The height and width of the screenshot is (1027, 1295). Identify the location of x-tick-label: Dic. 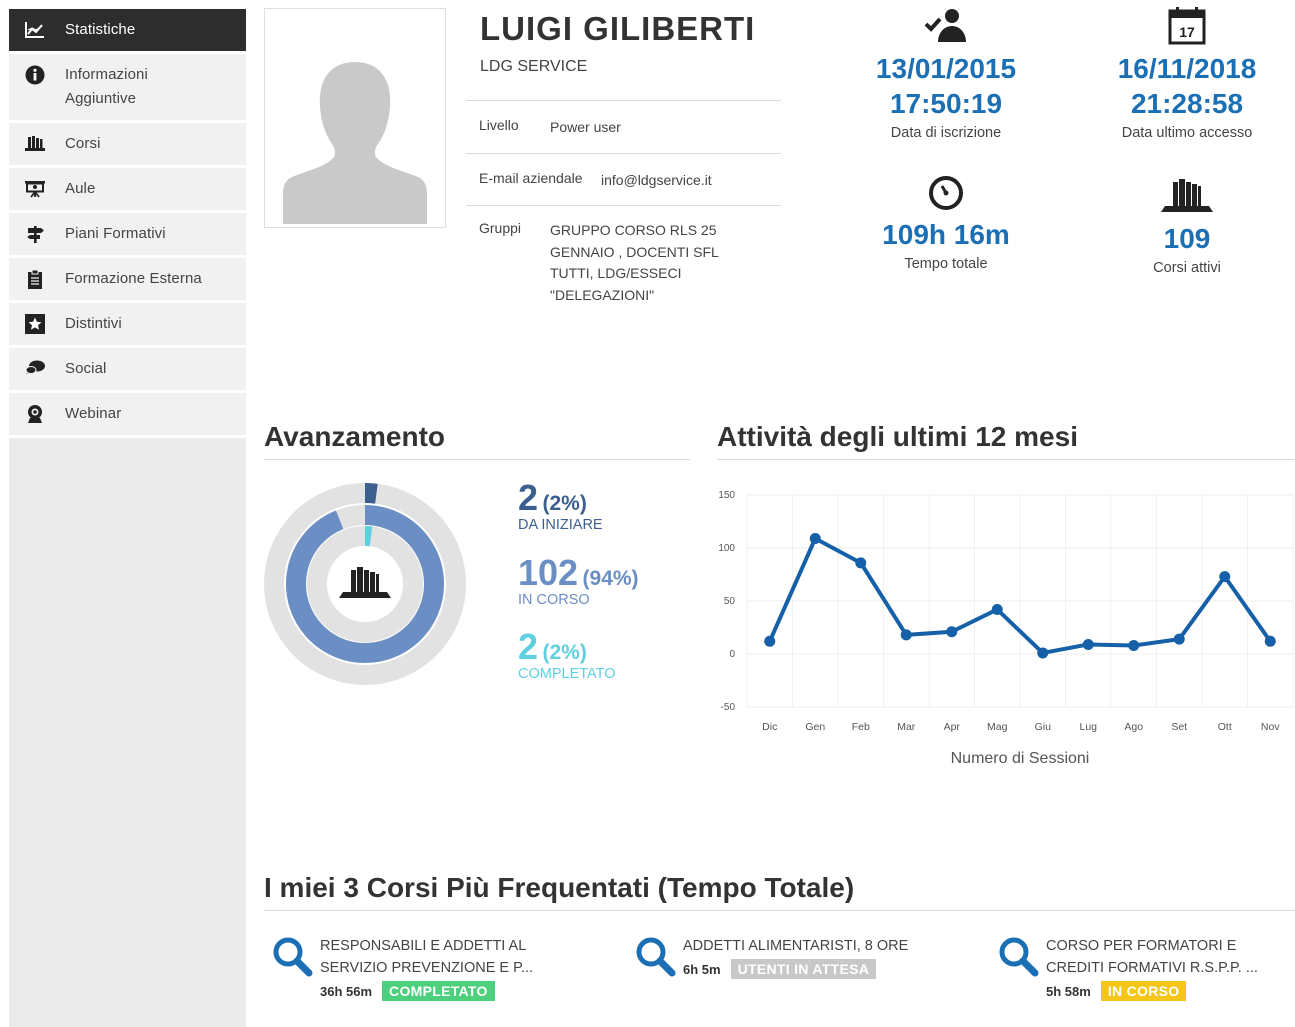
(769, 727).